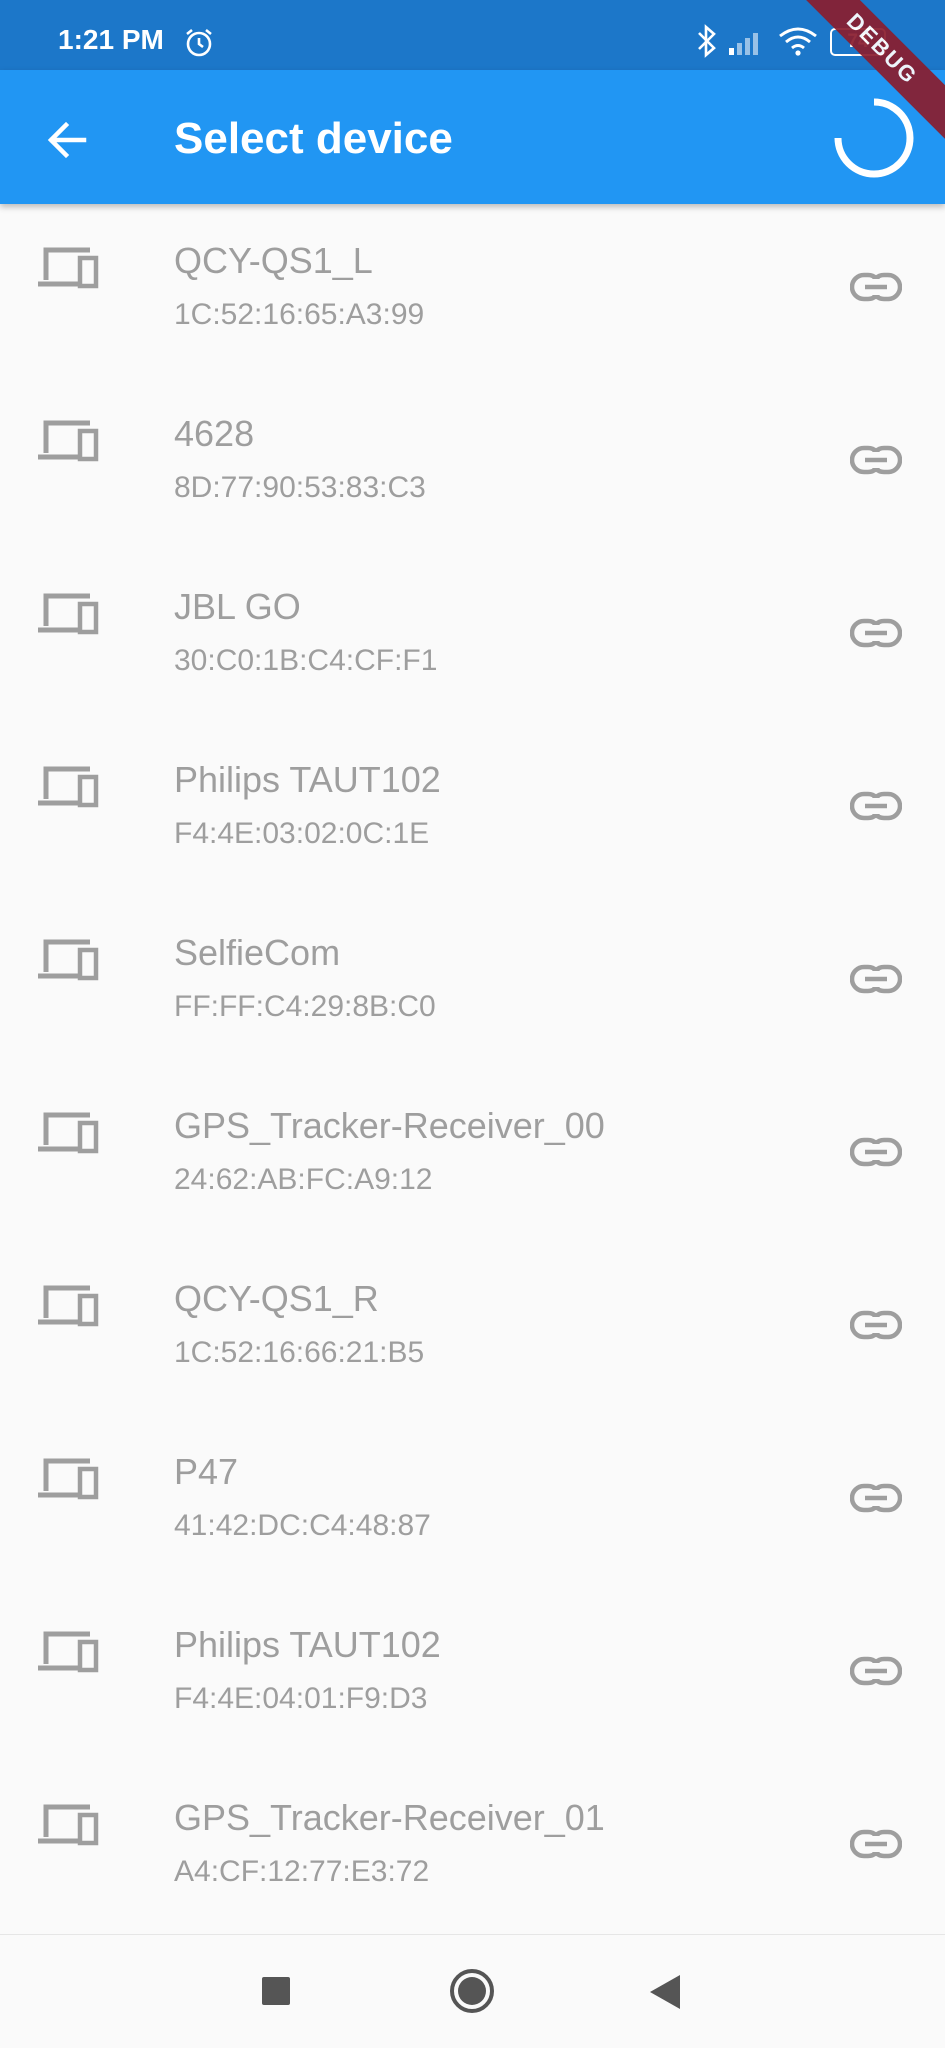  I want to click on device-list-item: SelfieCom FF:FF:C4:29:8B:C0, so click(472, 982).